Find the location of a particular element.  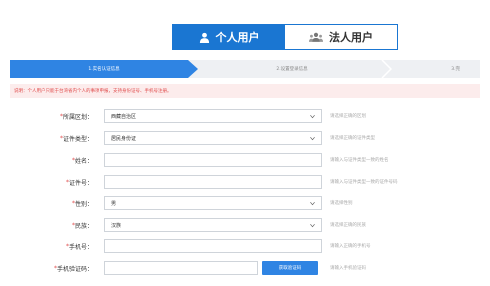

name-label-text: 姓名： is located at coordinates (83, 161).